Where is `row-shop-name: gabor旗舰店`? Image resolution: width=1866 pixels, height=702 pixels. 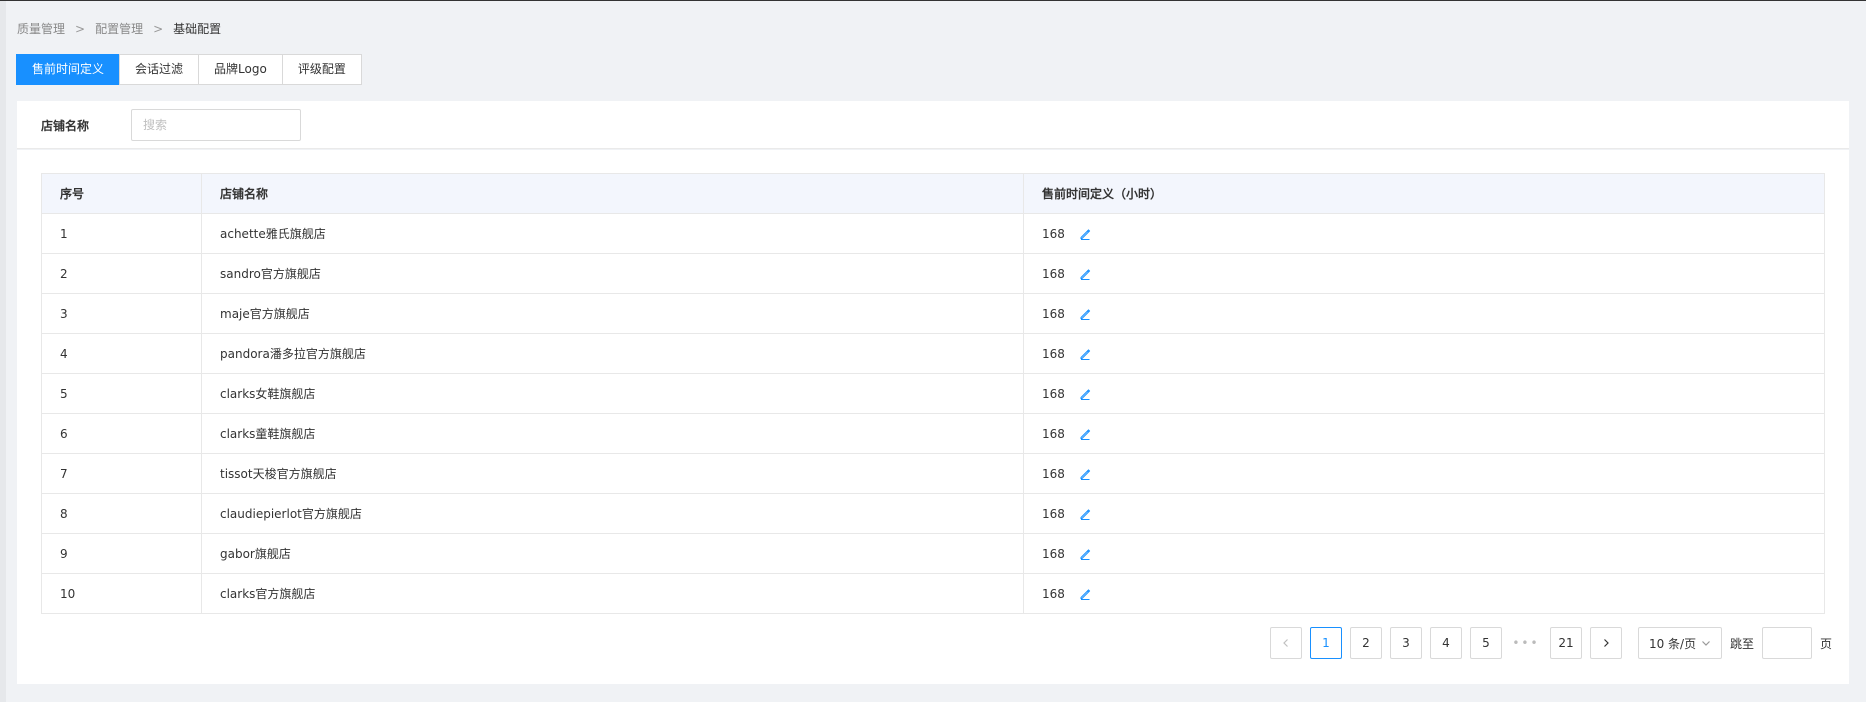 row-shop-name: gabor旗舰店 is located at coordinates (612, 553).